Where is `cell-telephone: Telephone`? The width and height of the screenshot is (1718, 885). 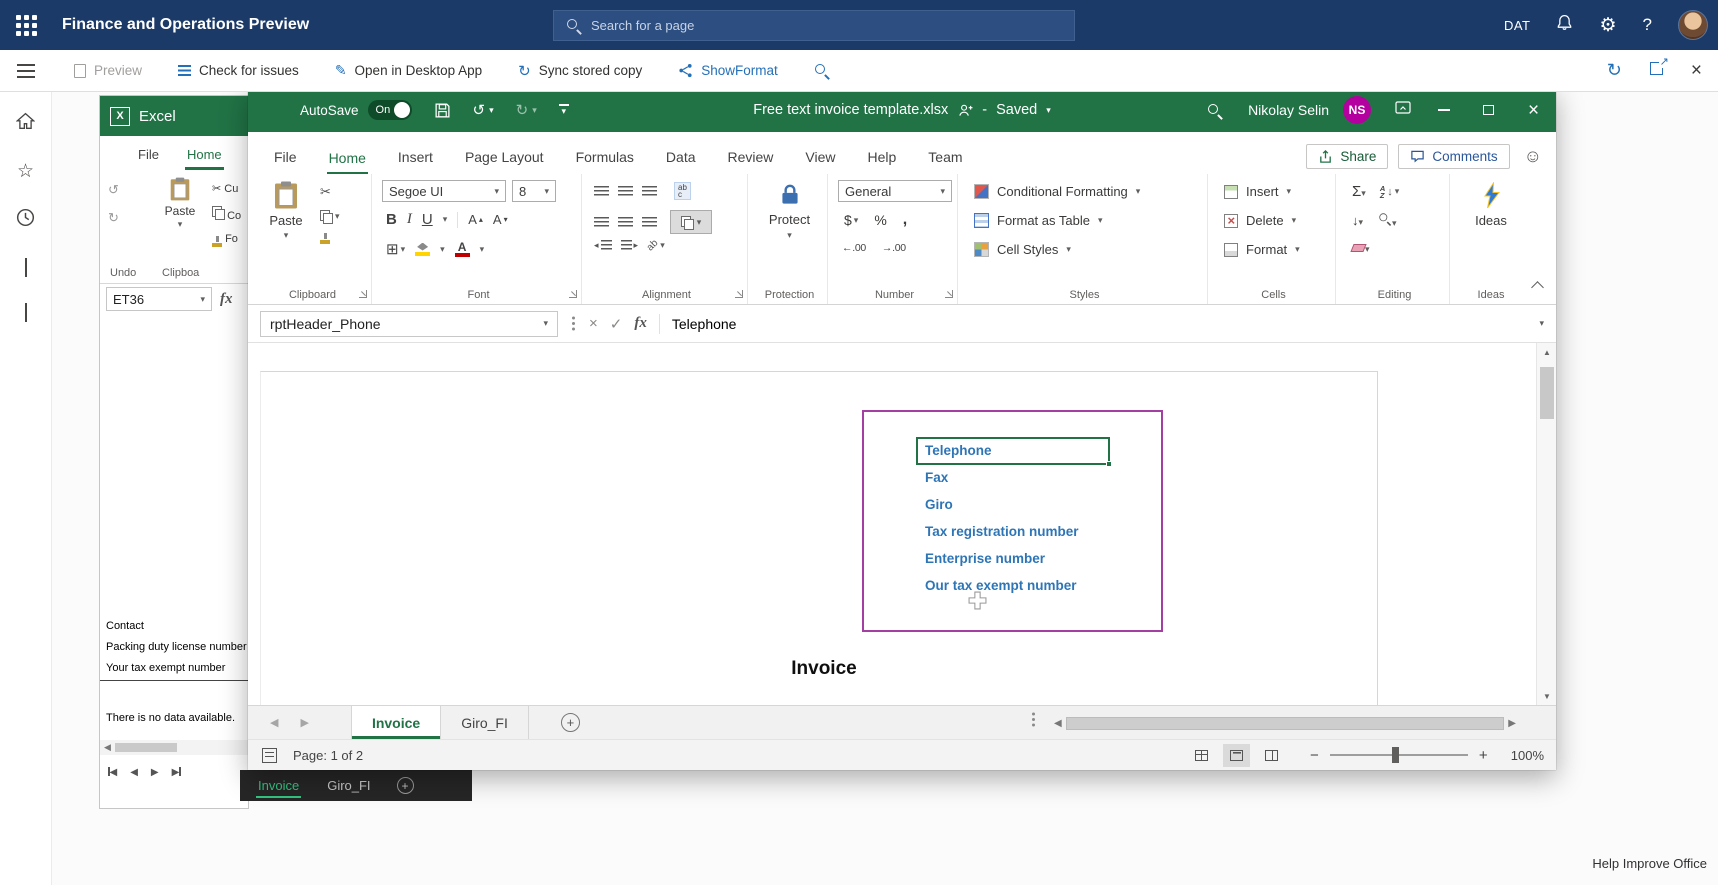 cell-telephone: Telephone is located at coordinates (958, 450).